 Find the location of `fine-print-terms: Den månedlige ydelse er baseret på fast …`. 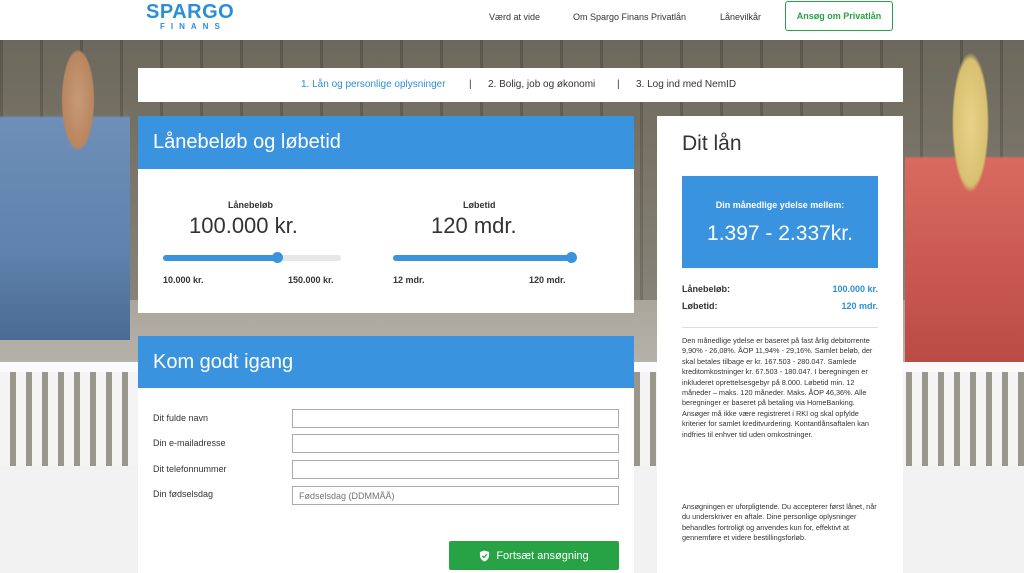

fine-print-terms: Den månedlige ydelse er baseret på fast … is located at coordinates (777, 387).